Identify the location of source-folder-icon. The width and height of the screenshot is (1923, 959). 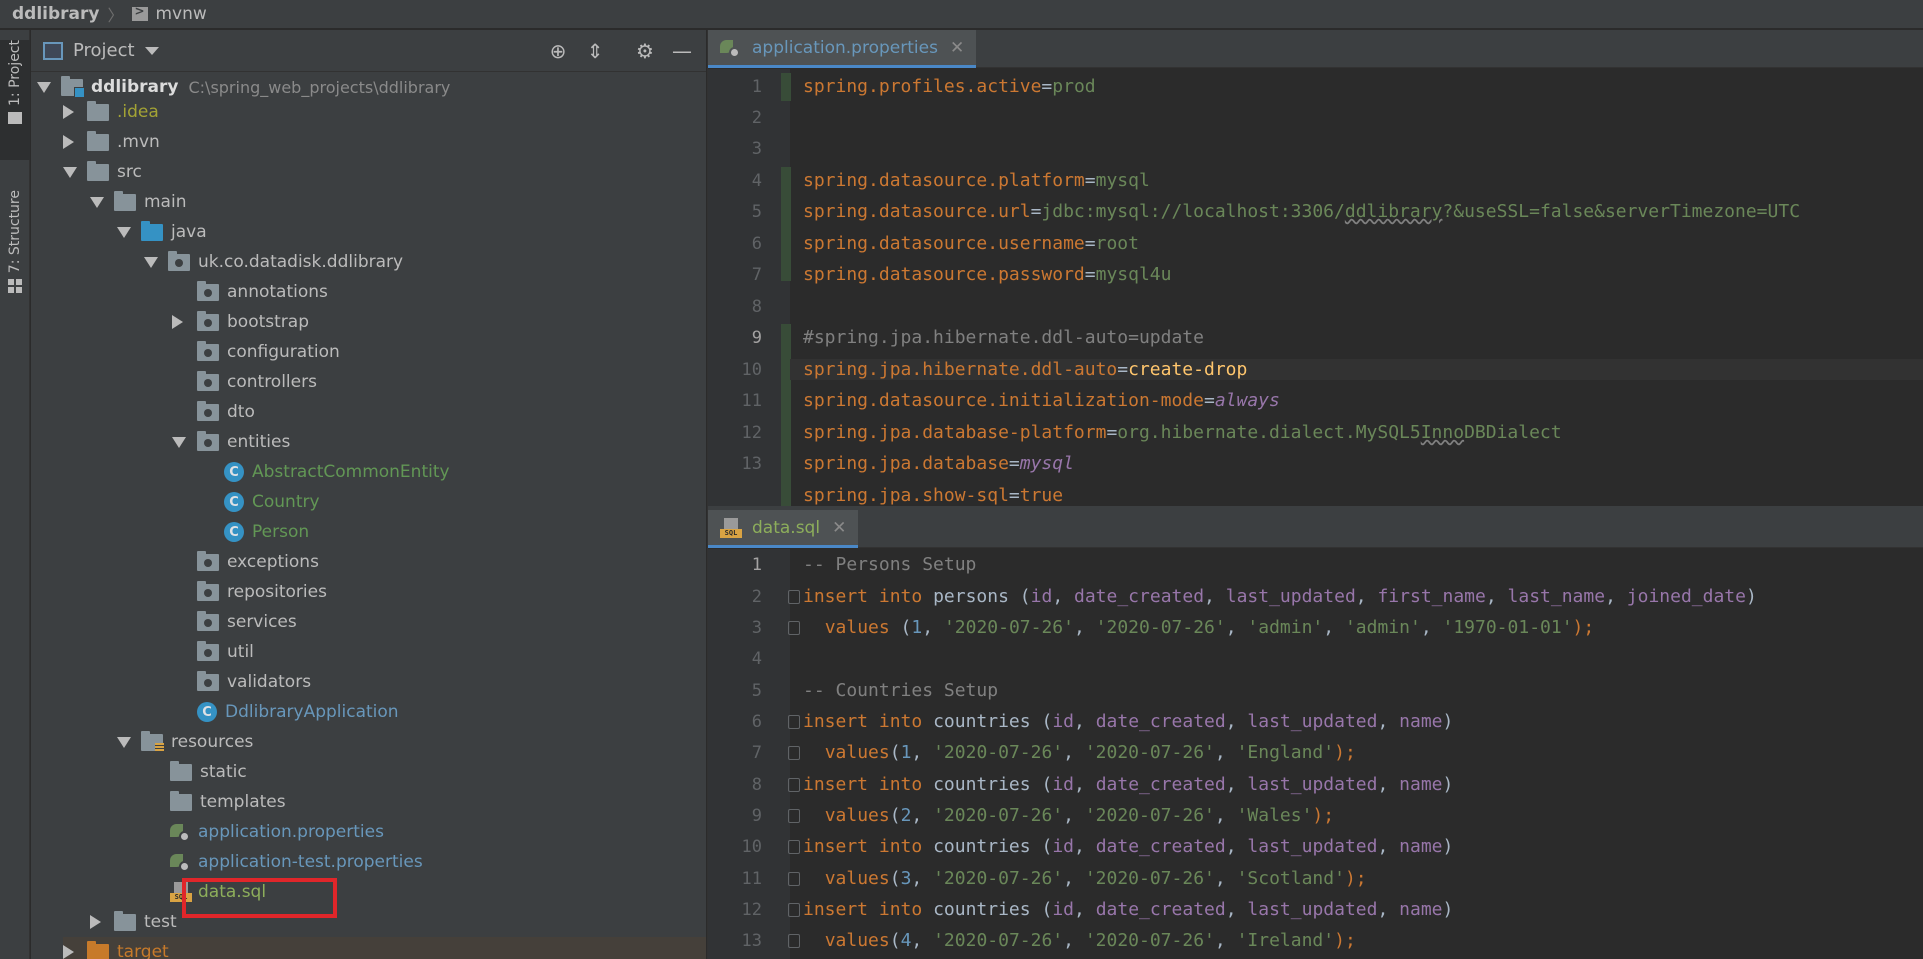
(152, 230).